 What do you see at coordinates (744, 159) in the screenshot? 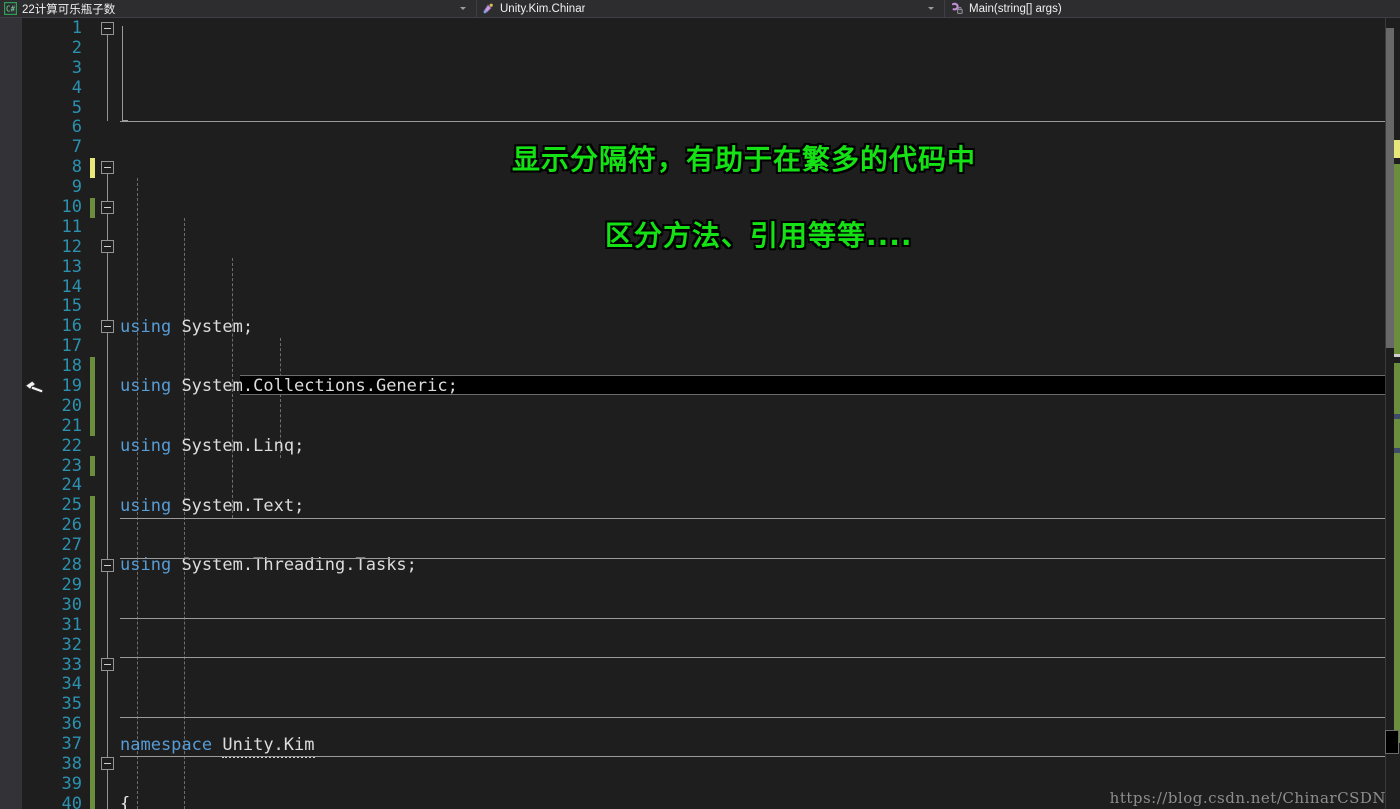
I see `annotation-line-1: 显示分隔符，有助于在繁多的代码中` at bounding box center [744, 159].